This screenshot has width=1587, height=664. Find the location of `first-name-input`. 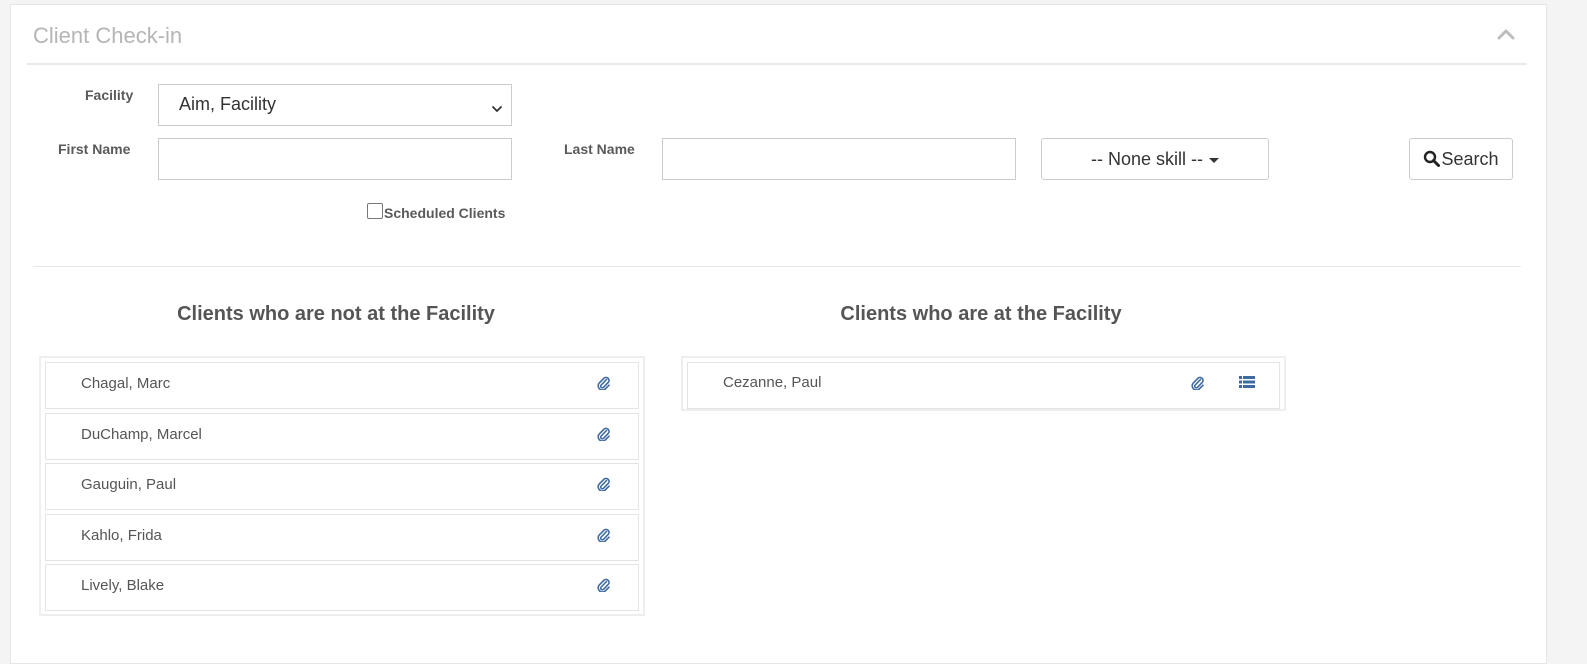

first-name-input is located at coordinates (335, 159).